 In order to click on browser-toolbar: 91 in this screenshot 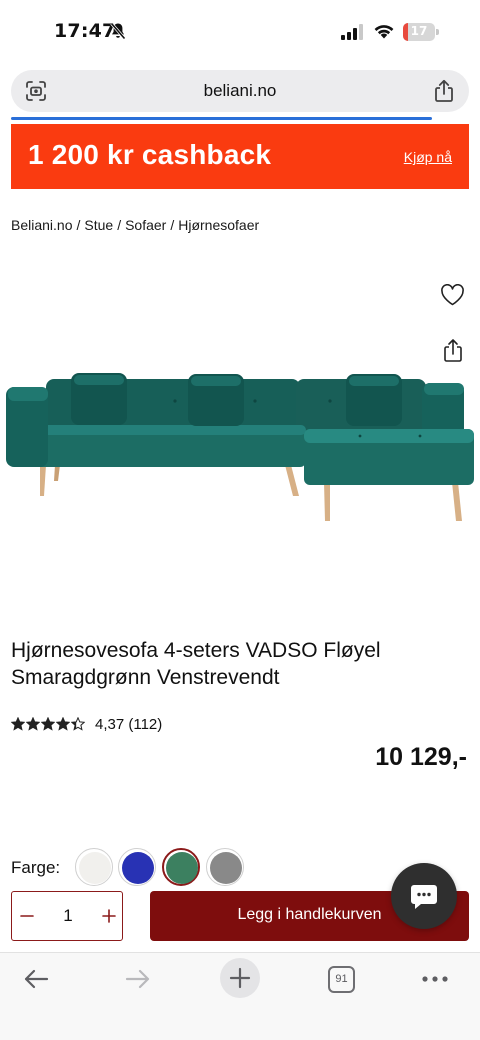, I will do `click(240, 996)`.